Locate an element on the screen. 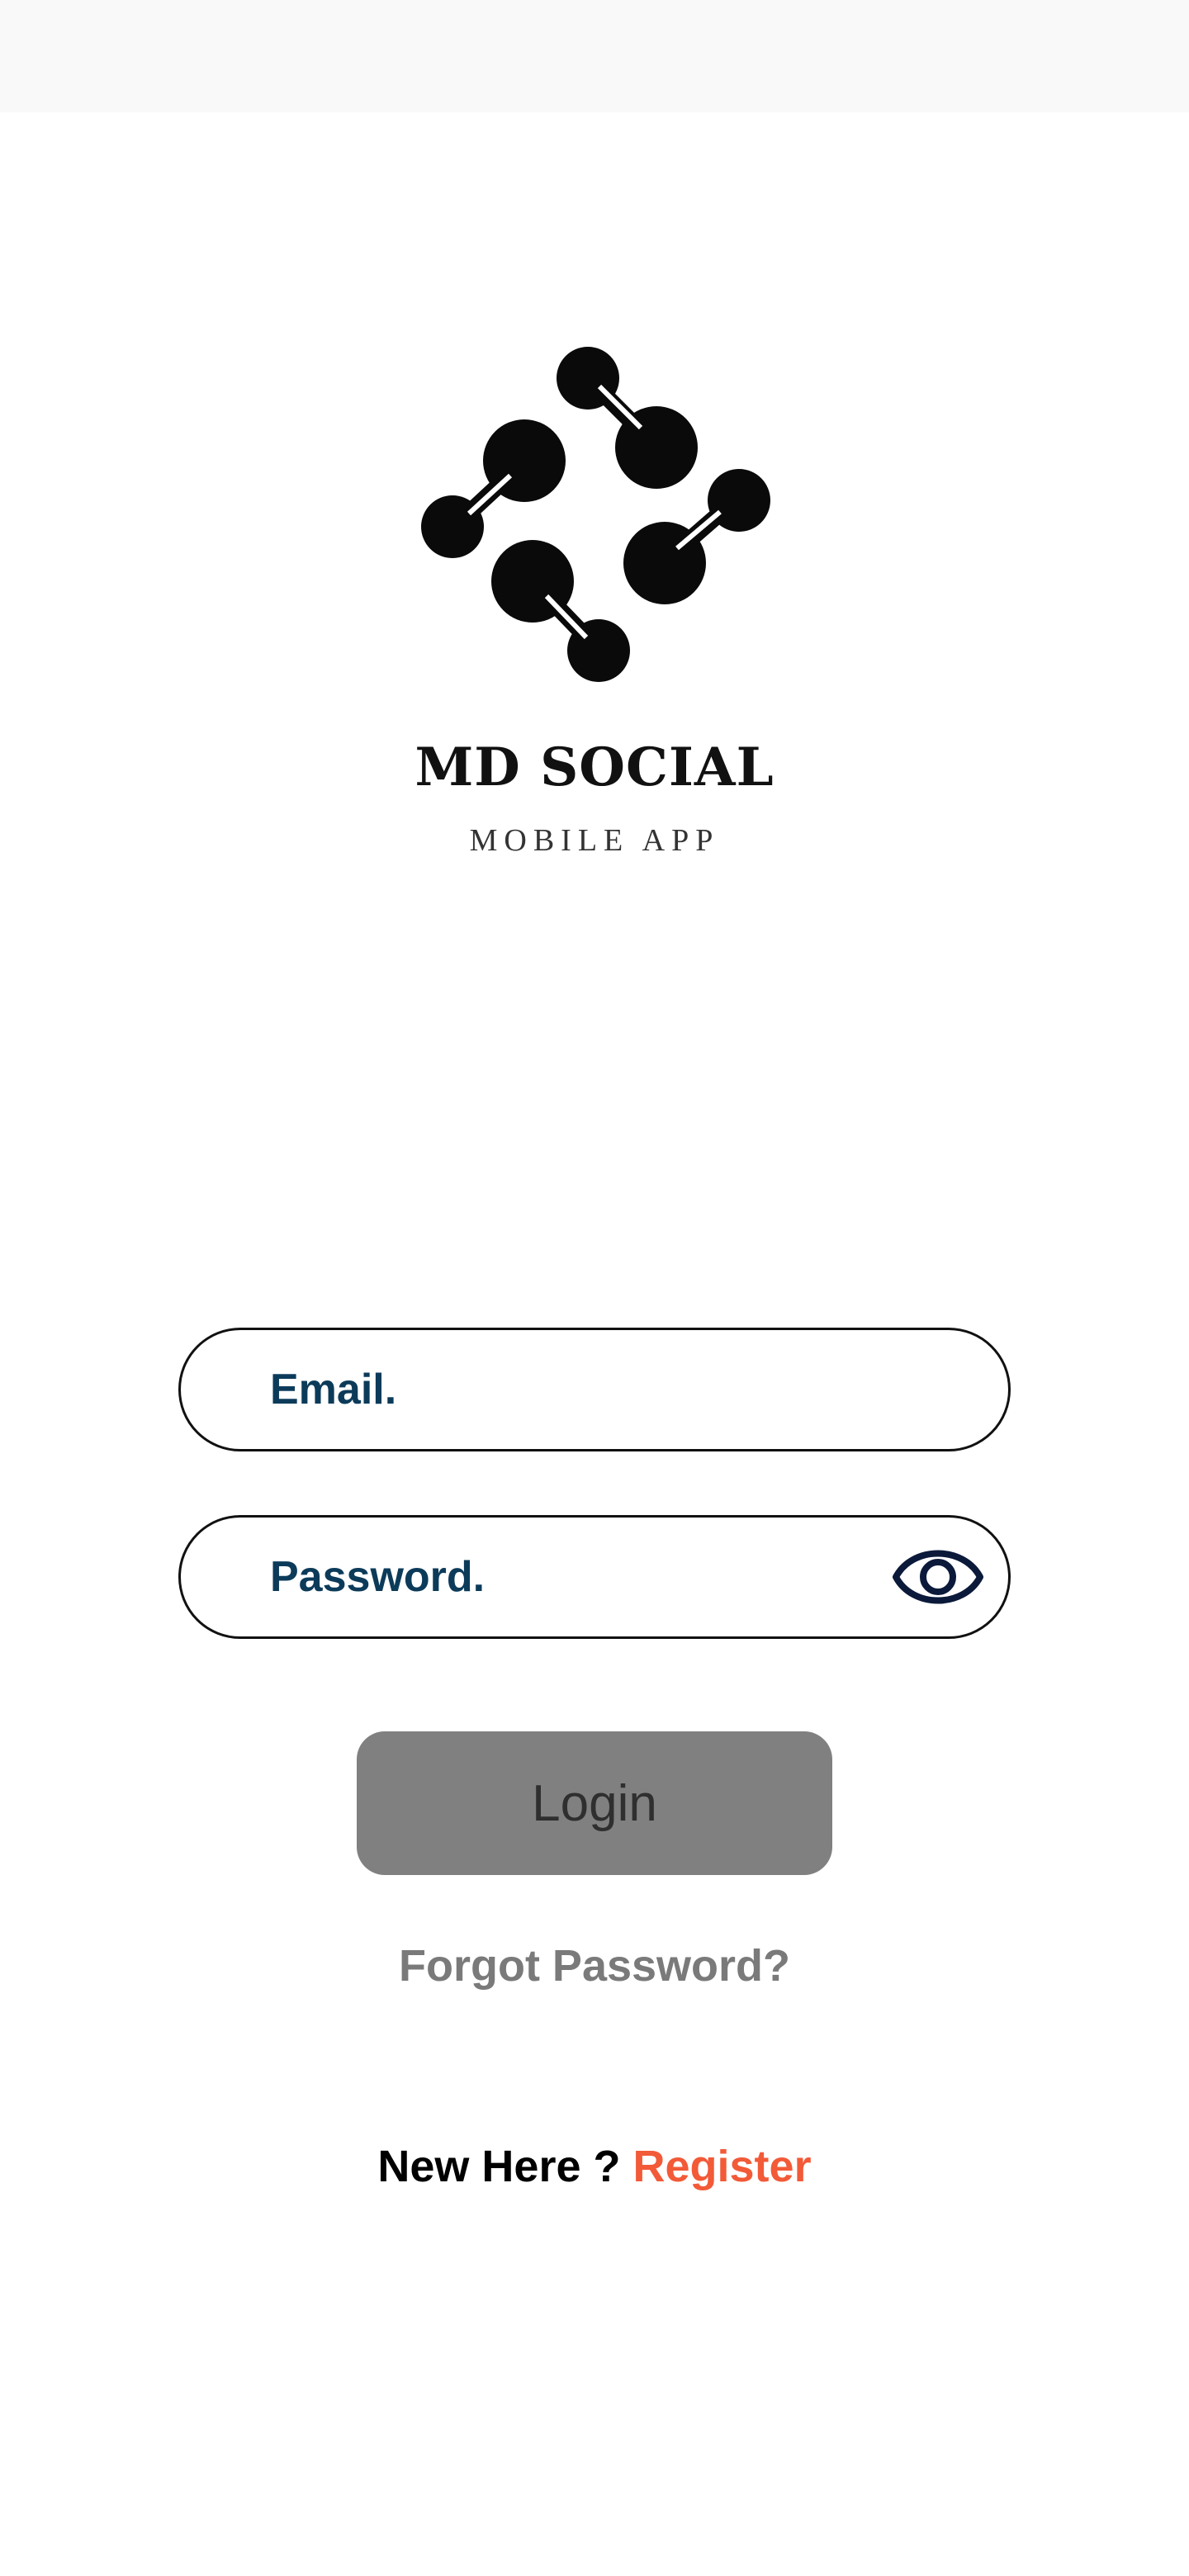 This screenshot has height=2576, width=1189. dumbbells-logo-icon is located at coordinates (595, 514).